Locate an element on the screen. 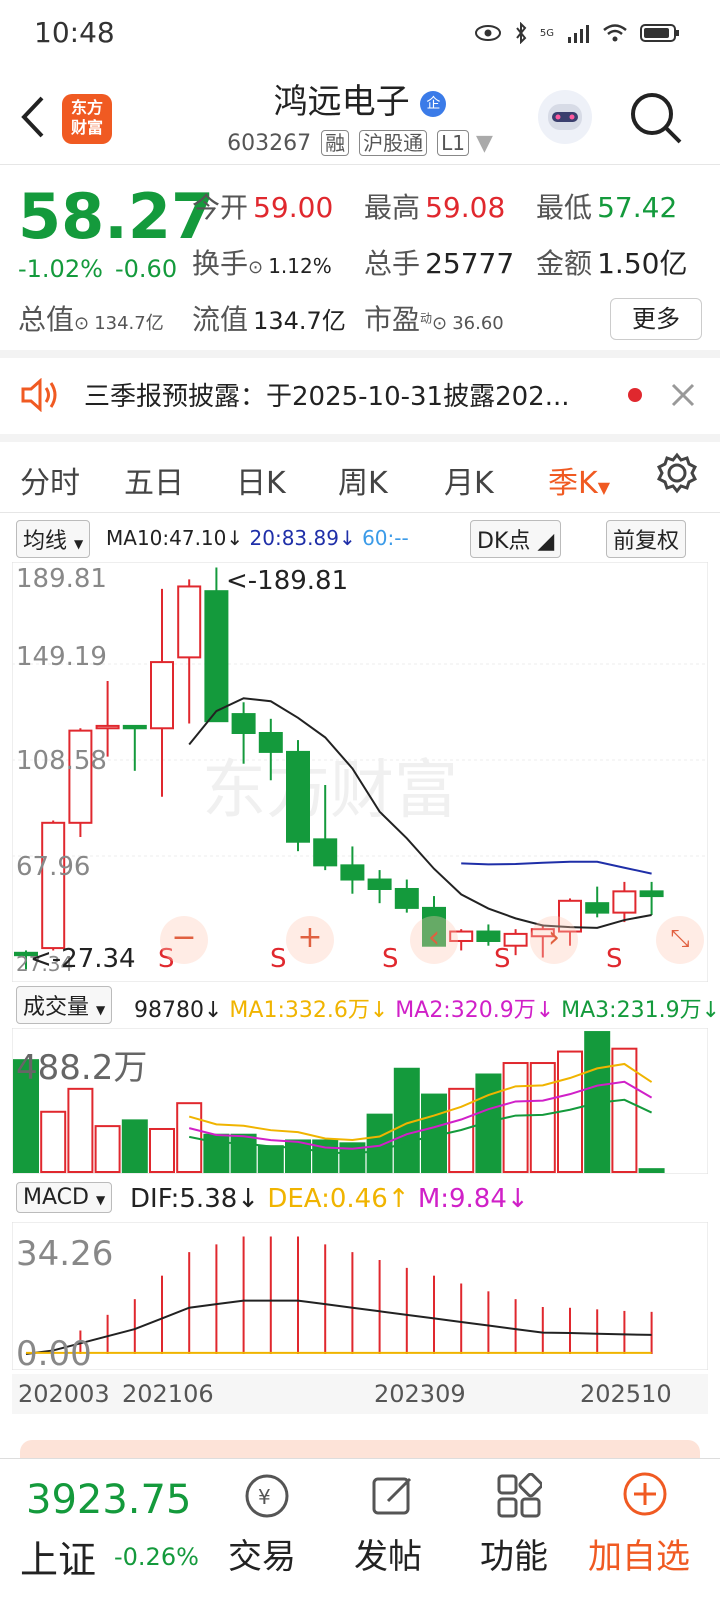 Image resolution: width=720 pixels, height=1601 pixels. y-label-4: 67.96 is located at coordinates (53, 867).